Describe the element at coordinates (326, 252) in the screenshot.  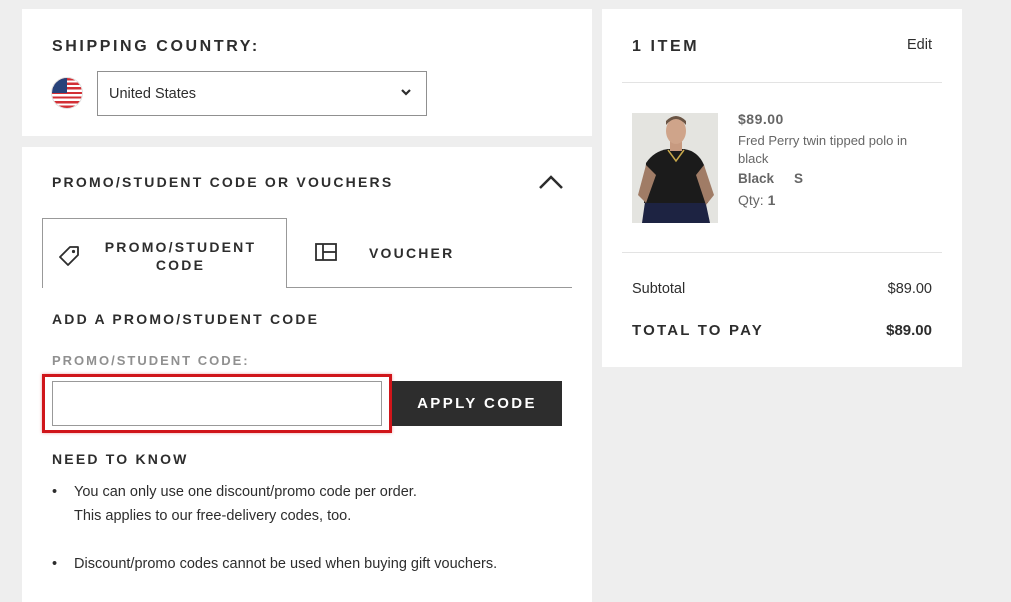
I see `voucher-icon` at that location.